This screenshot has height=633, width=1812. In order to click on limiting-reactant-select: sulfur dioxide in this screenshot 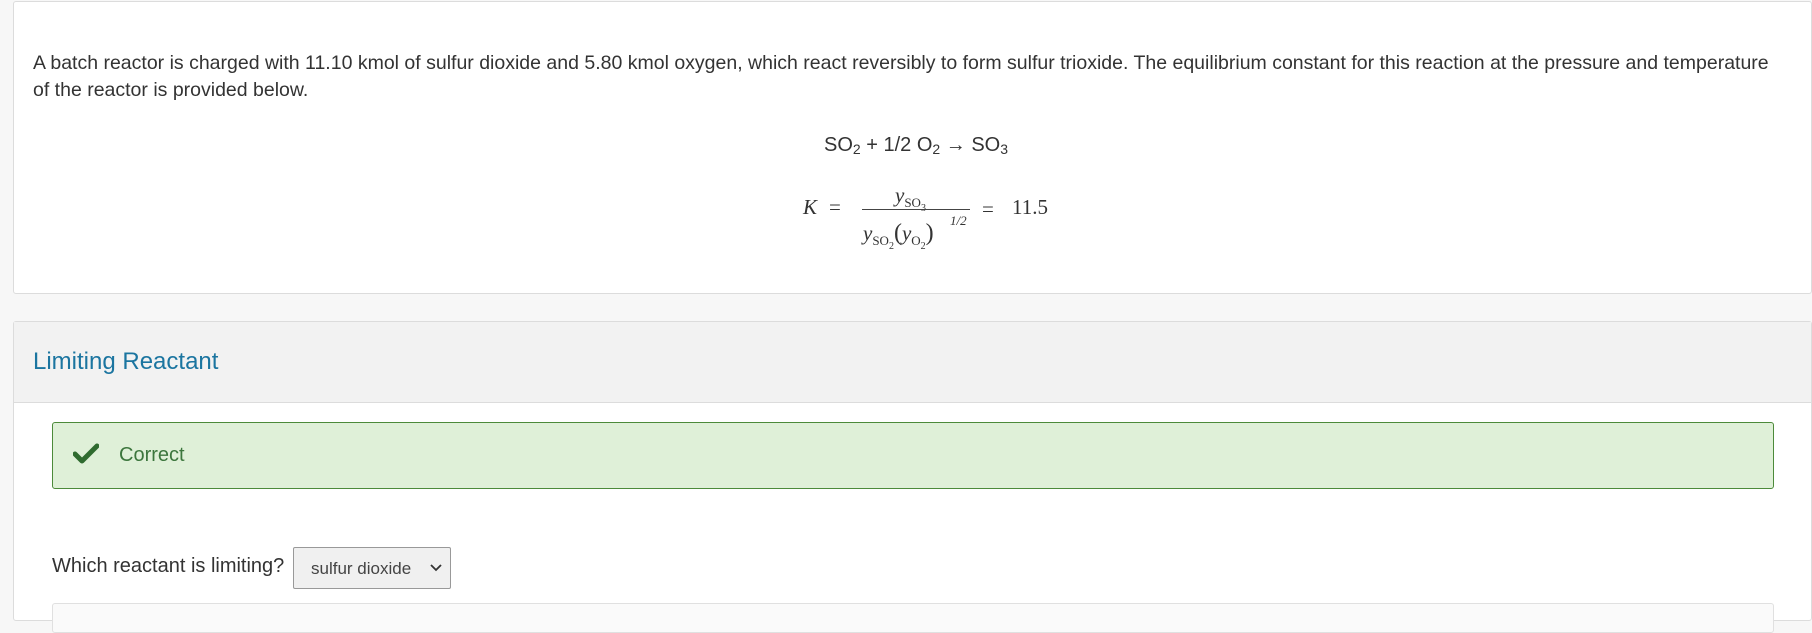, I will do `click(372, 568)`.